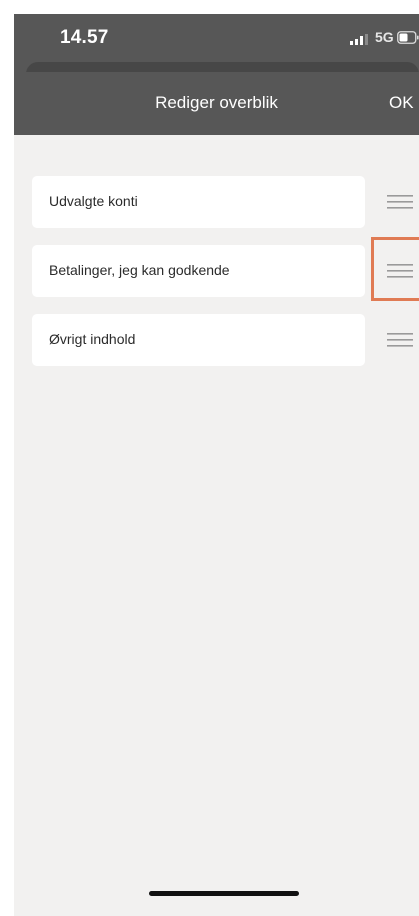 The image size is (419, 916). I want to click on network-type: 5G, so click(384, 37).